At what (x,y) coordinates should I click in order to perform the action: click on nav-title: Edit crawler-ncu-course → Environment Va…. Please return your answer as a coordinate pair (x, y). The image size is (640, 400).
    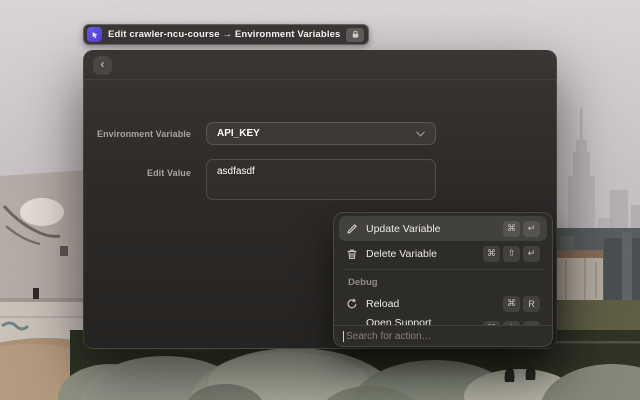
    Looking at the image, I should click on (224, 34).